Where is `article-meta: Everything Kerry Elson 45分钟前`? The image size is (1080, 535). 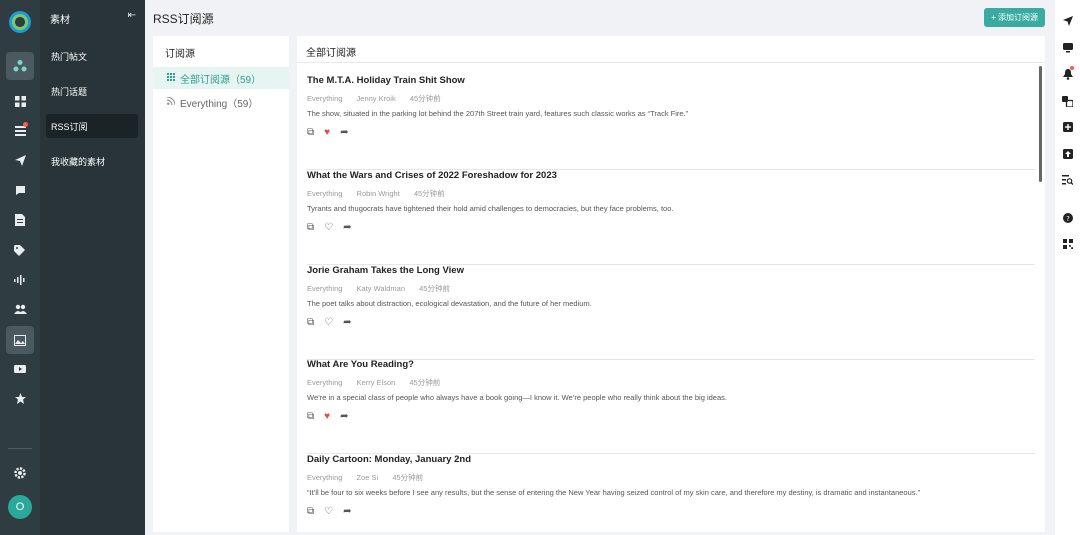
article-meta: Everything Kerry Elson 45分钟前 is located at coordinates (379, 382).